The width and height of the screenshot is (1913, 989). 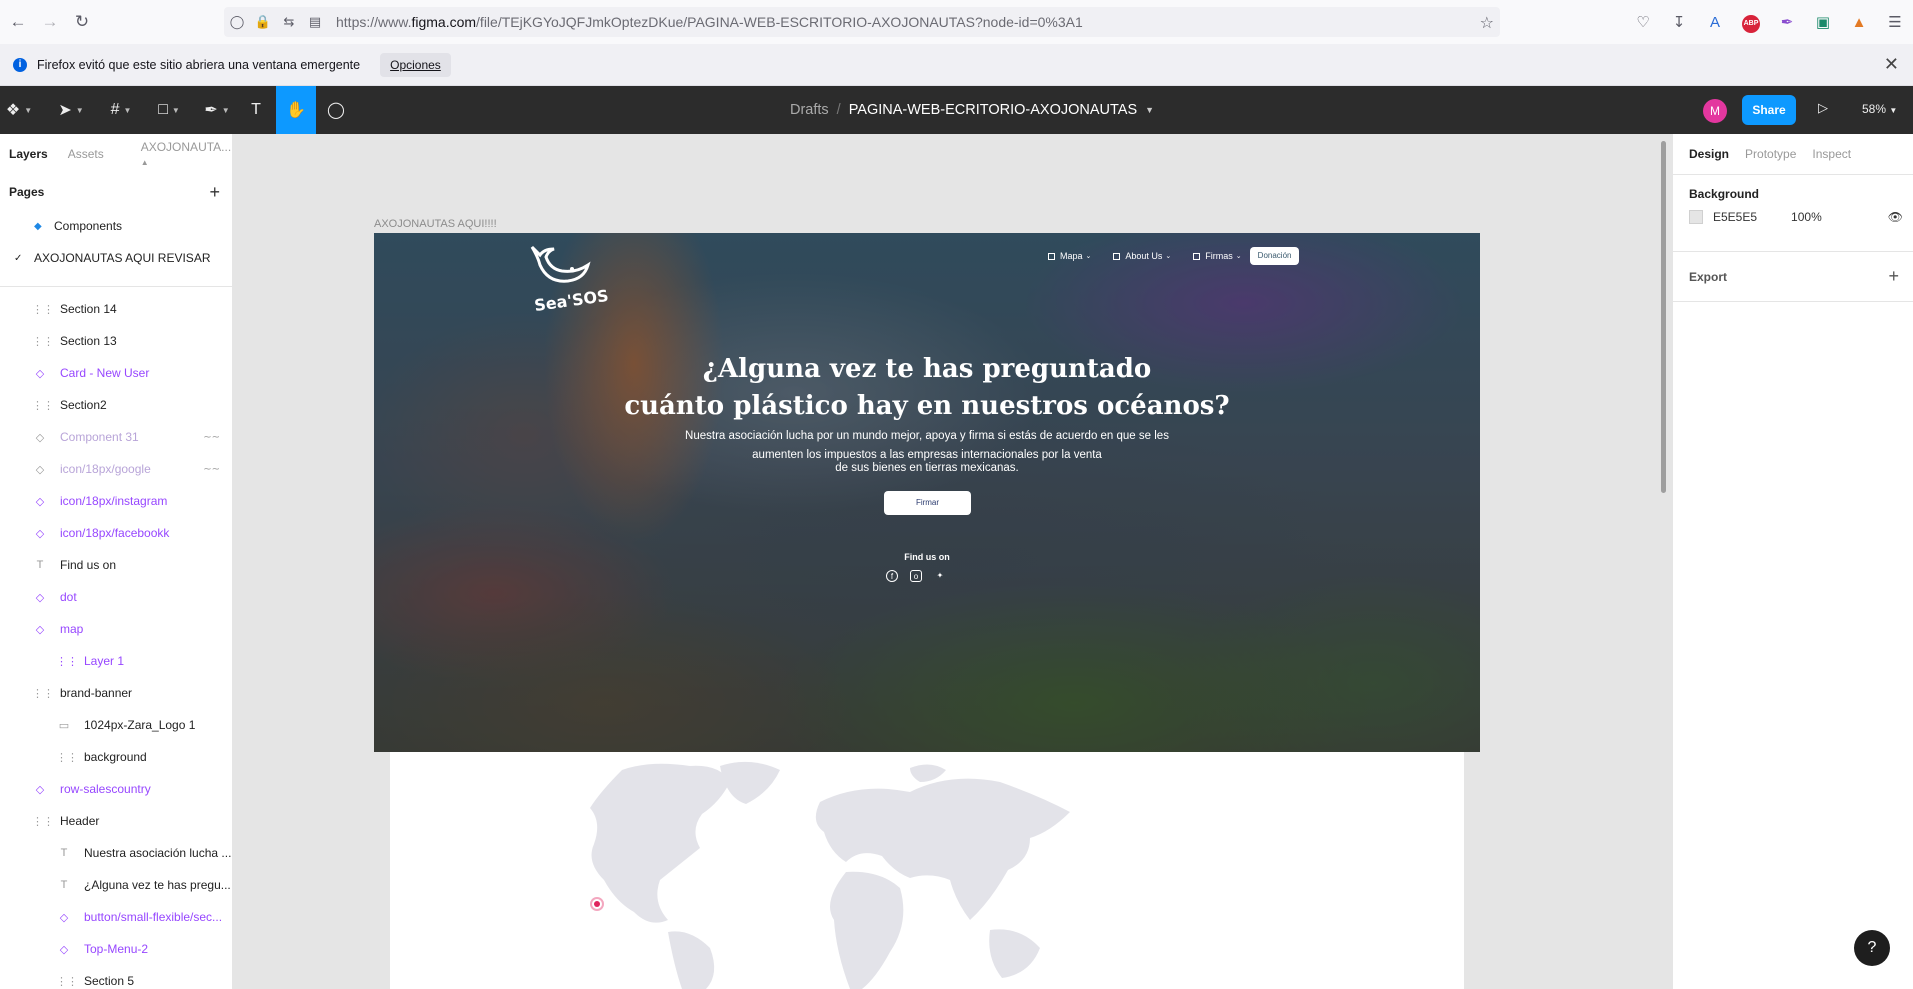 What do you see at coordinates (1735, 217) in the screenshot?
I see `bg-hex-field: E5E5E5` at bounding box center [1735, 217].